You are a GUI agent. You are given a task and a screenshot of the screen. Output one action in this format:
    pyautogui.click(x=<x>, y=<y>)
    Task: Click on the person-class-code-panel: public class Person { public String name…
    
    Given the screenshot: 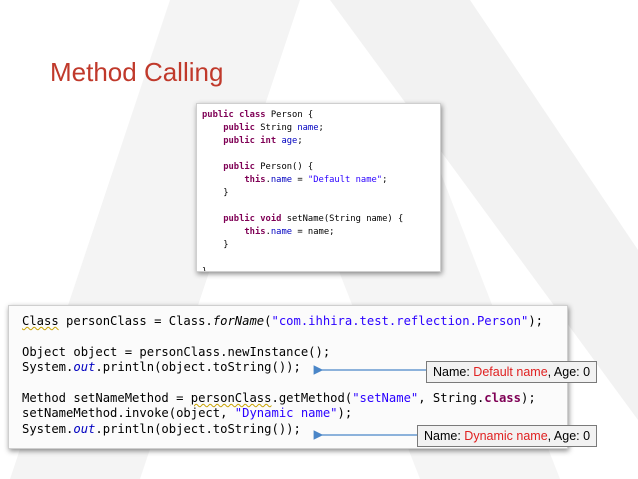 What is the action you would take?
    pyautogui.click(x=318, y=187)
    